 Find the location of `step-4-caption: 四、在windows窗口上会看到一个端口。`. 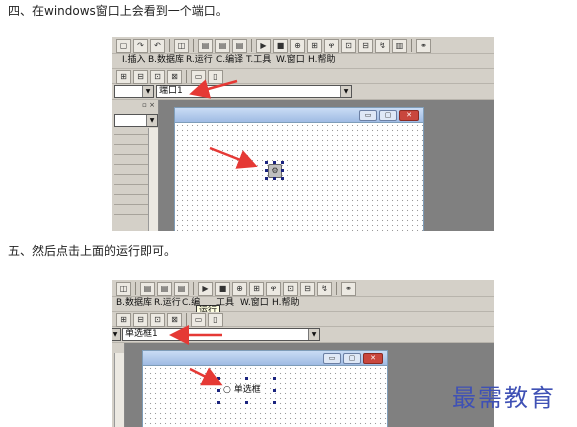

step-4-caption: 四、在windows窗口上会看到一个端口。 is located at coordinates (118, 11).